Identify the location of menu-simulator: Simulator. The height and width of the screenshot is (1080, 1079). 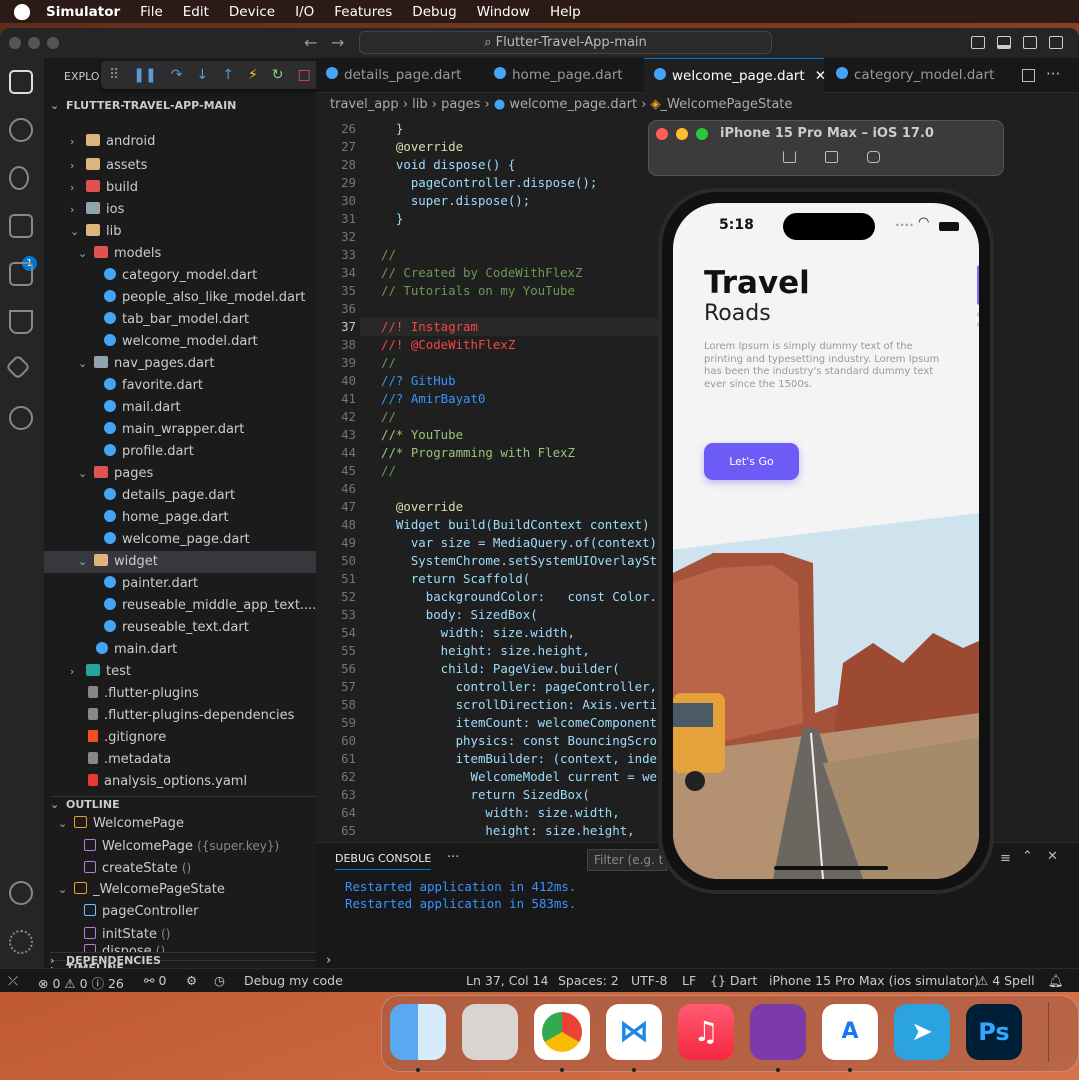
(83, 12).